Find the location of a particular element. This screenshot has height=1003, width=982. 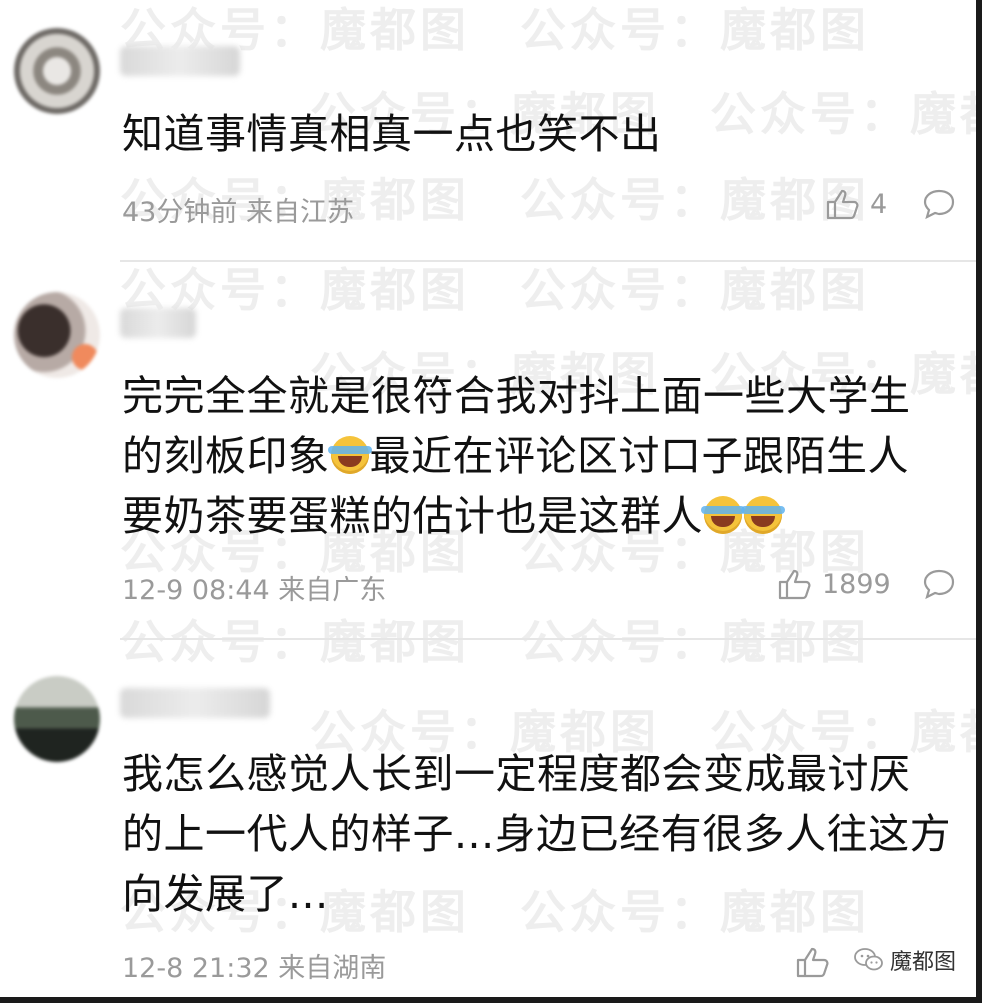

comment-location: 来自广东 is located at coordinates (332, 590).